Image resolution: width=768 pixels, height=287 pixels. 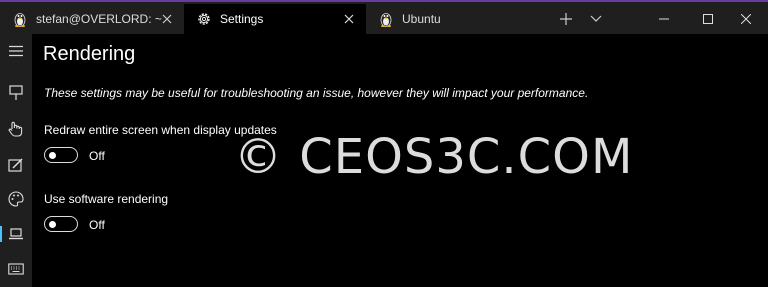 I want to click on sidebar-item-appearance, so click(x=16, y=165).